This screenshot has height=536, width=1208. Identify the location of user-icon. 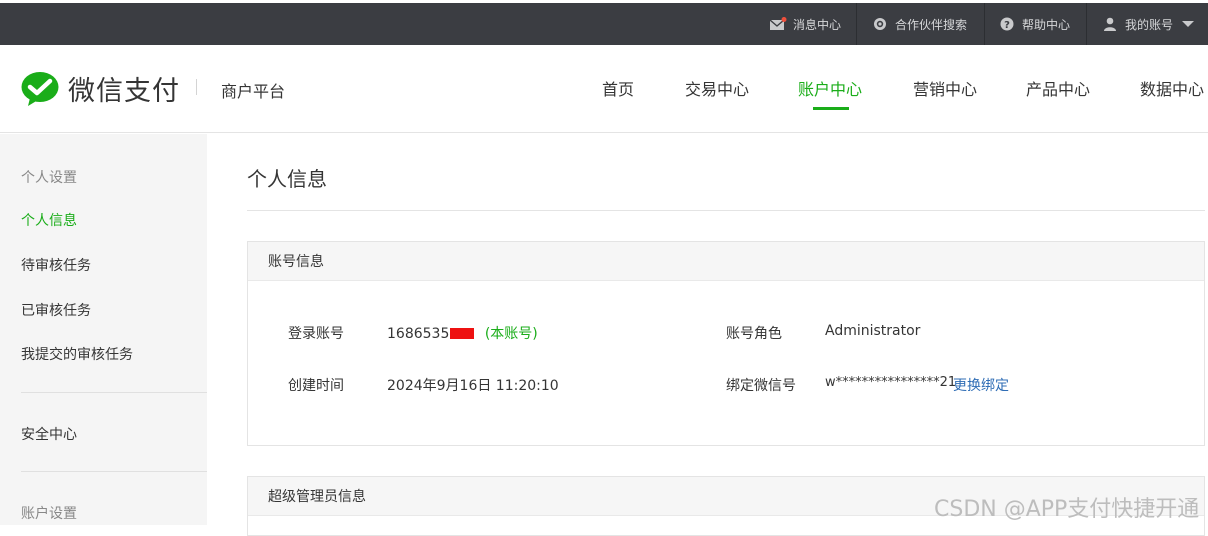
(1110, 24).